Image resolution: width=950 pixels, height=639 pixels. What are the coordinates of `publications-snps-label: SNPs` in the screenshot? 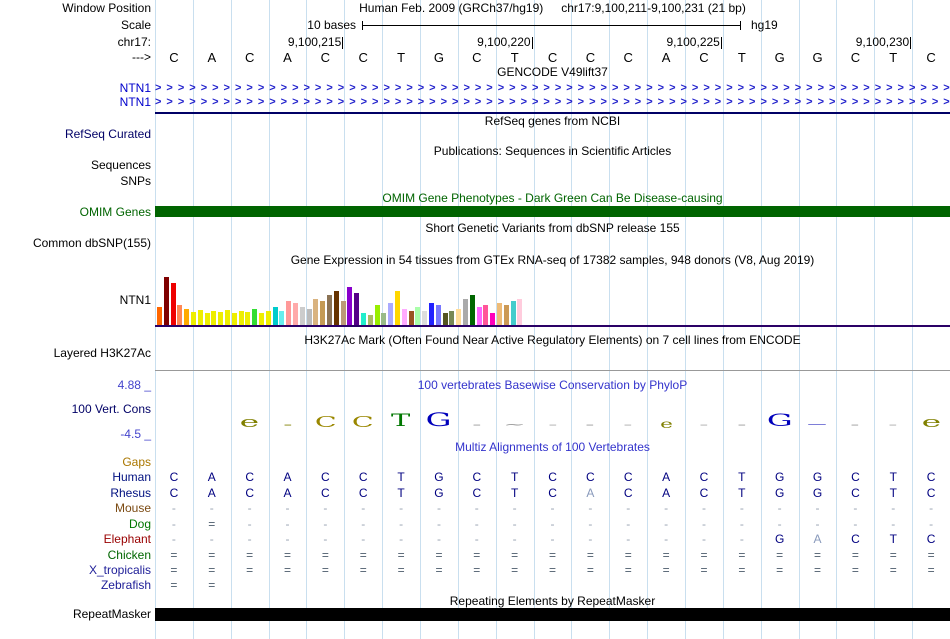 It's located at (75, 181).